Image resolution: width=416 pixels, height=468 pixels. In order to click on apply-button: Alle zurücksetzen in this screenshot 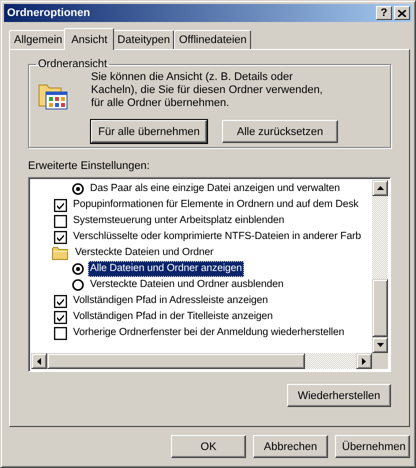, I will do `click(280, 131)`.